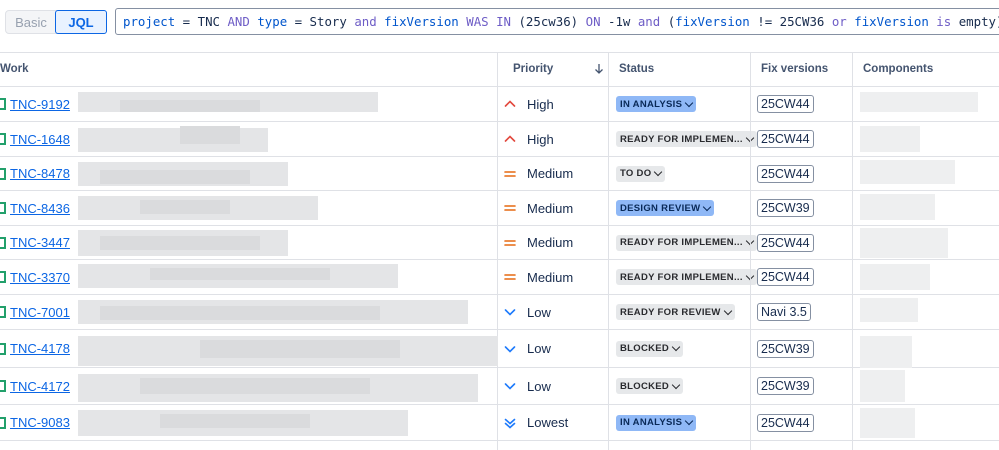  Describe the element at coordinates (670, 312) in the screenshot. I see `status-label: READY FOR REVIEW` at that location.